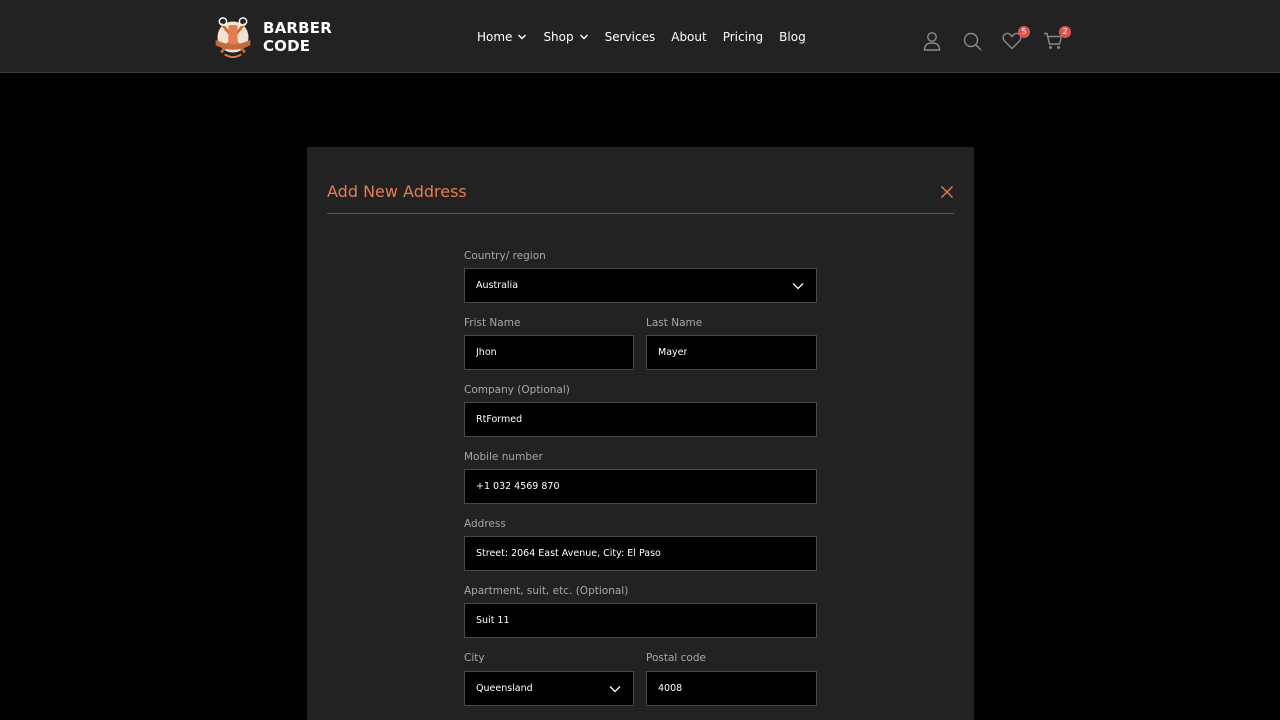 This screenshot has height=720, width=1280. I want to click on search-button, so click(972, 41).